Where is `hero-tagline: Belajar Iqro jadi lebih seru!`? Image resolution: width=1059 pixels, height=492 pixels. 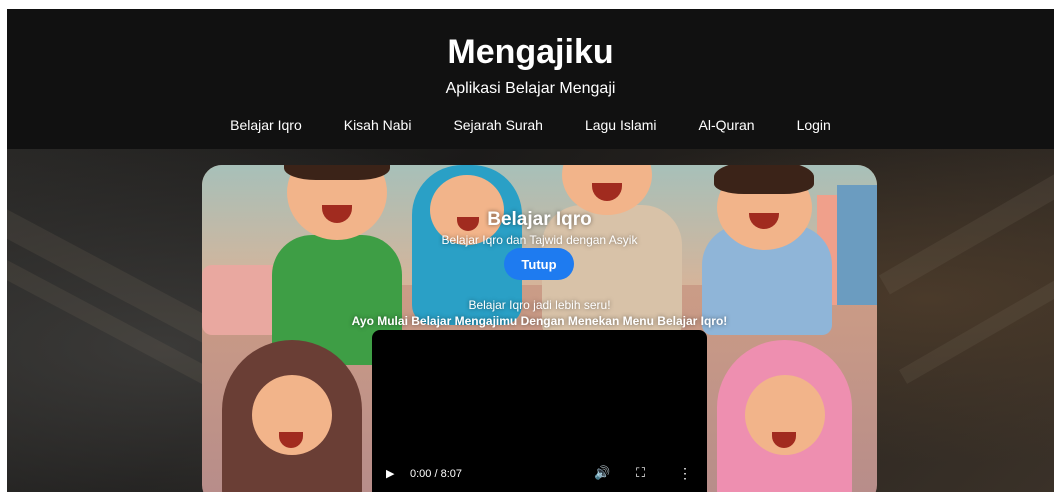
hero-tagline: Belajar Iqro jadi lebih seru! is located at coordinates (539, 305).